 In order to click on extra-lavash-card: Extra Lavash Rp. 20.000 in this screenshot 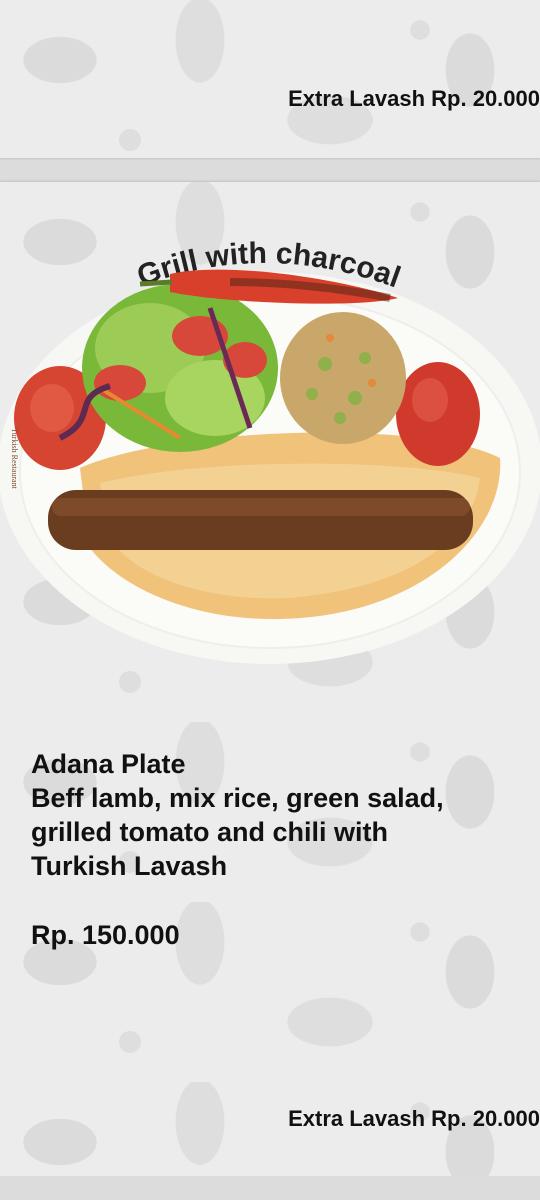, I will do `click(270, 79)`.